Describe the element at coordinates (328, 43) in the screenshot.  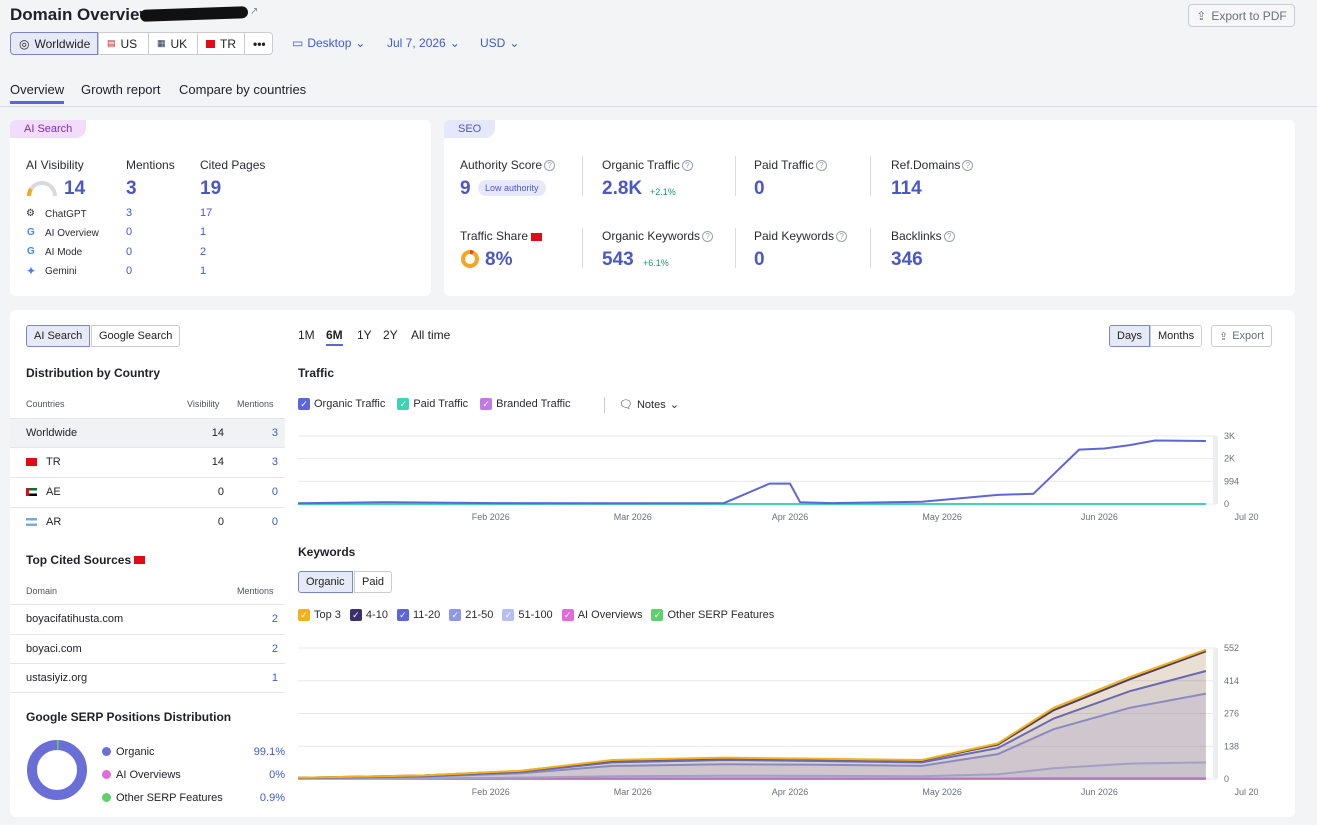
I see `device-dropdown: ▭ Desktop ⌄` at that location.